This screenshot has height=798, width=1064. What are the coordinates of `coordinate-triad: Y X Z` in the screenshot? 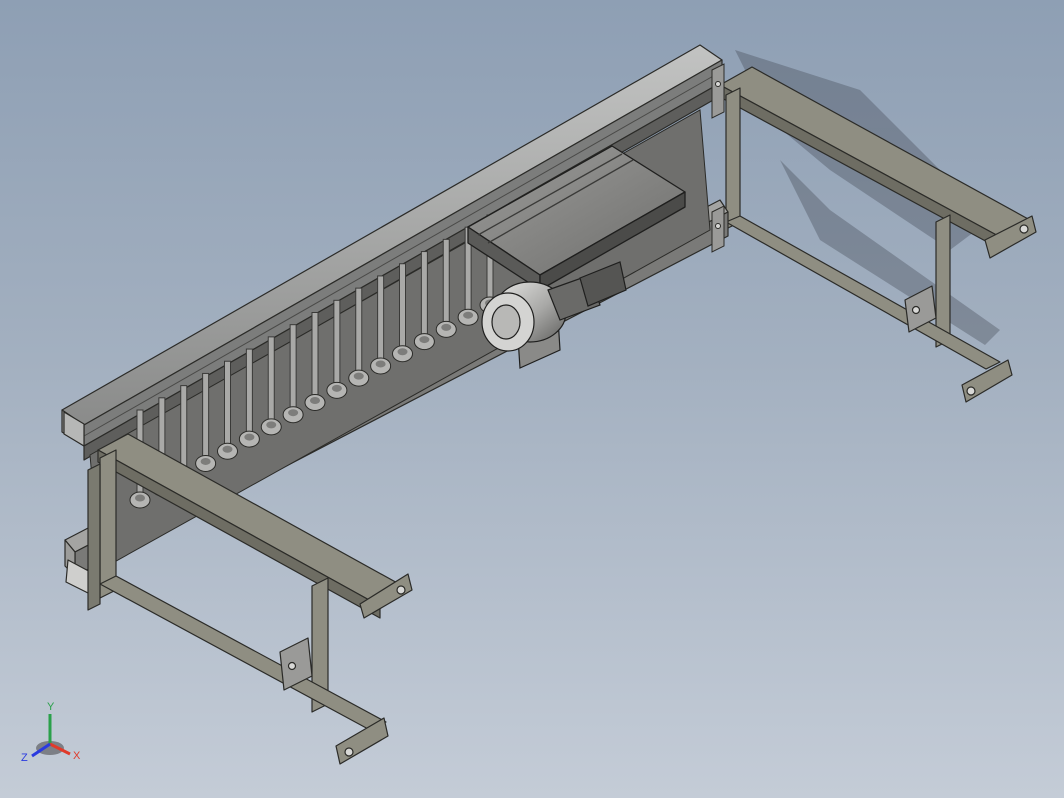 It's located at (51, 732).